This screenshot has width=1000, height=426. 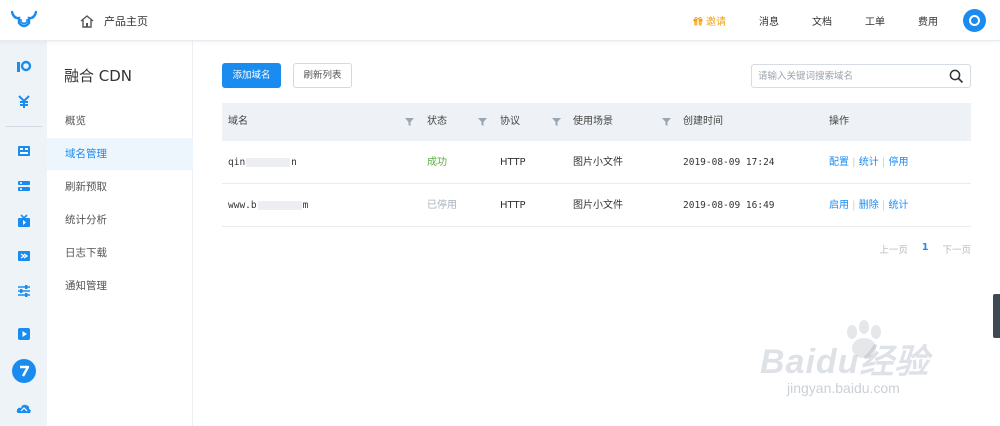 I want to click on home-icon, so click(x=87, y=21).